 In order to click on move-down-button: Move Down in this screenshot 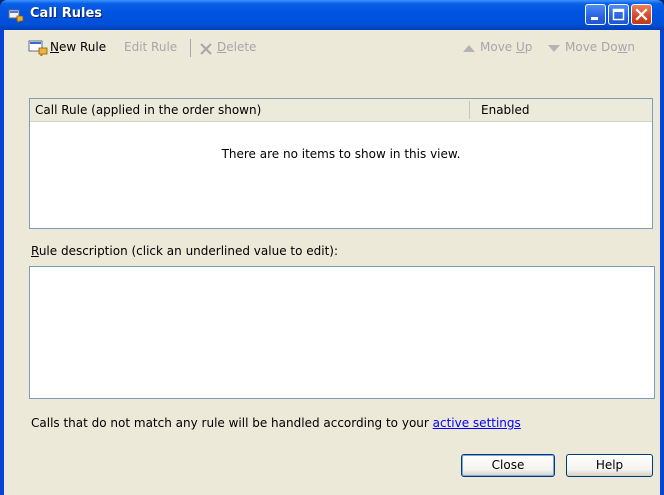, I will do `click(600, 47)`.